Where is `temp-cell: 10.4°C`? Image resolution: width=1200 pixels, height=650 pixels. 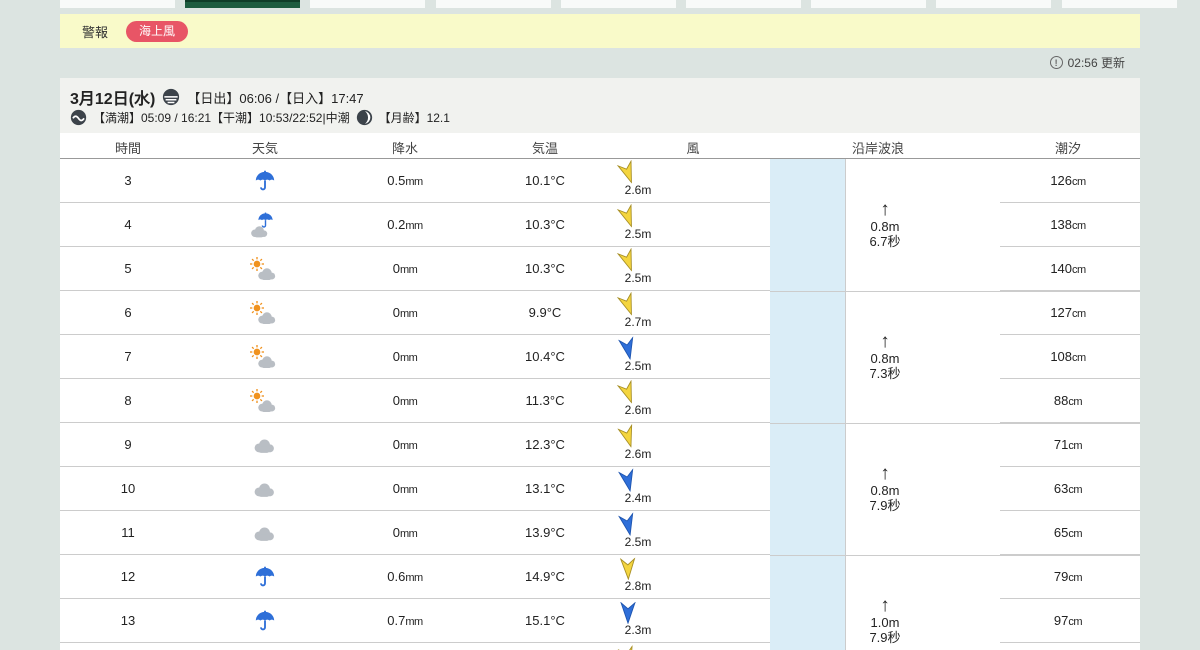 temp-cell: 10.4°C is located at coordinates (545, 356).